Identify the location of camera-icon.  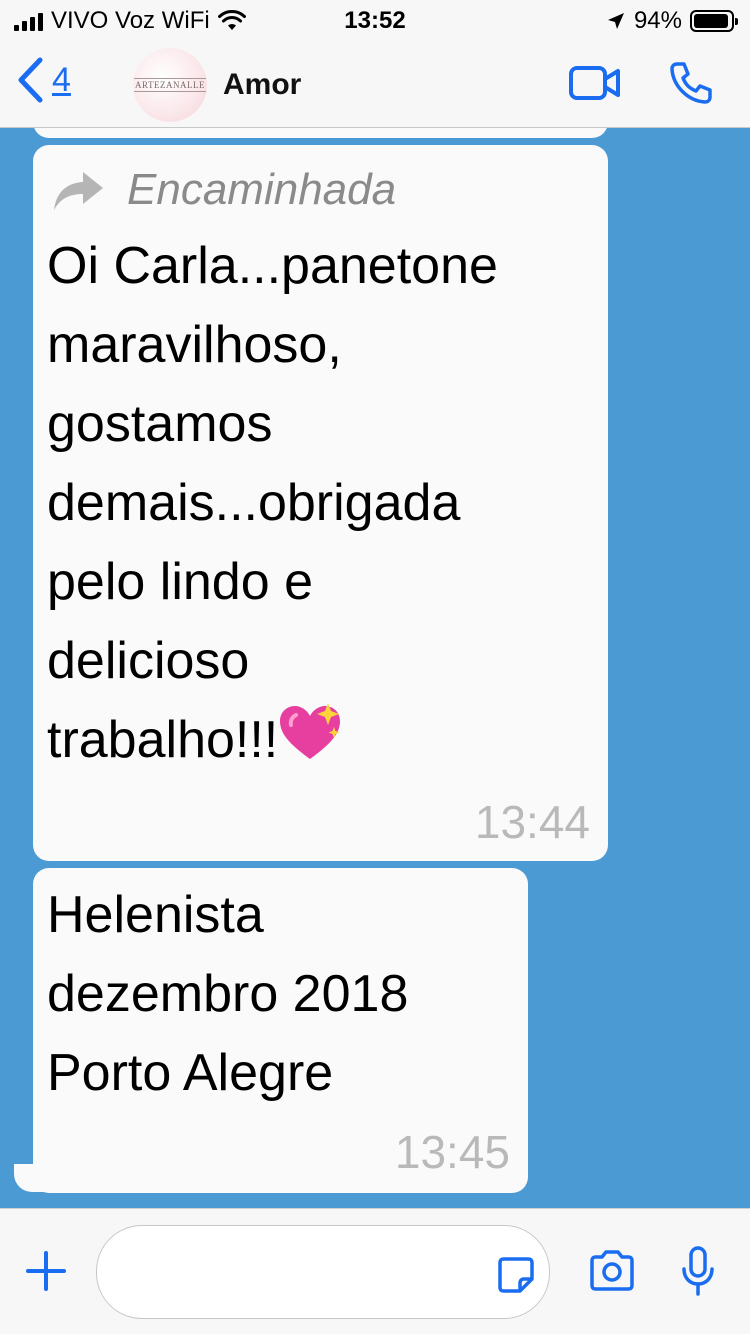
(612, 1270).